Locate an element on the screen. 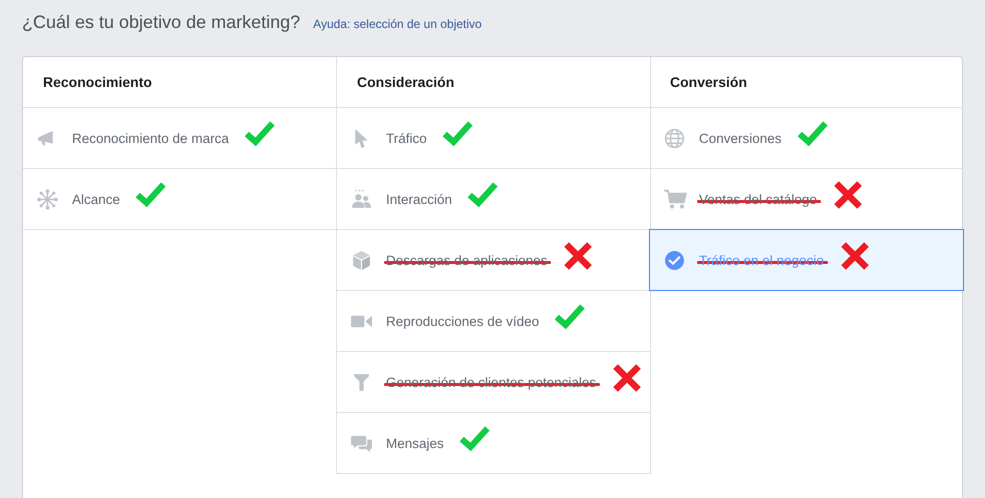 The width and height of the screenshot is (985, 498). objective-label: Tráfico is located at coordinates (406, 138).